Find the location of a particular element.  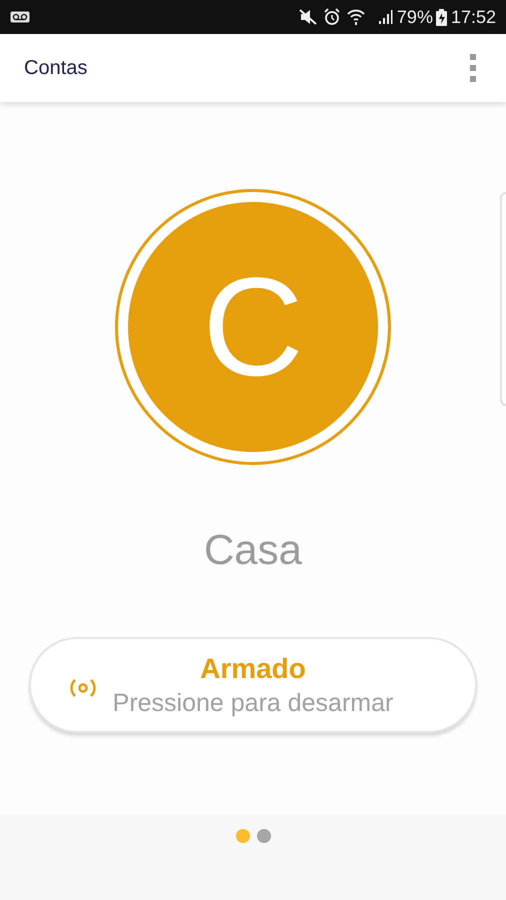

disarm-button: Armado Pressione para desarmar is located at coordinates (253, 685).